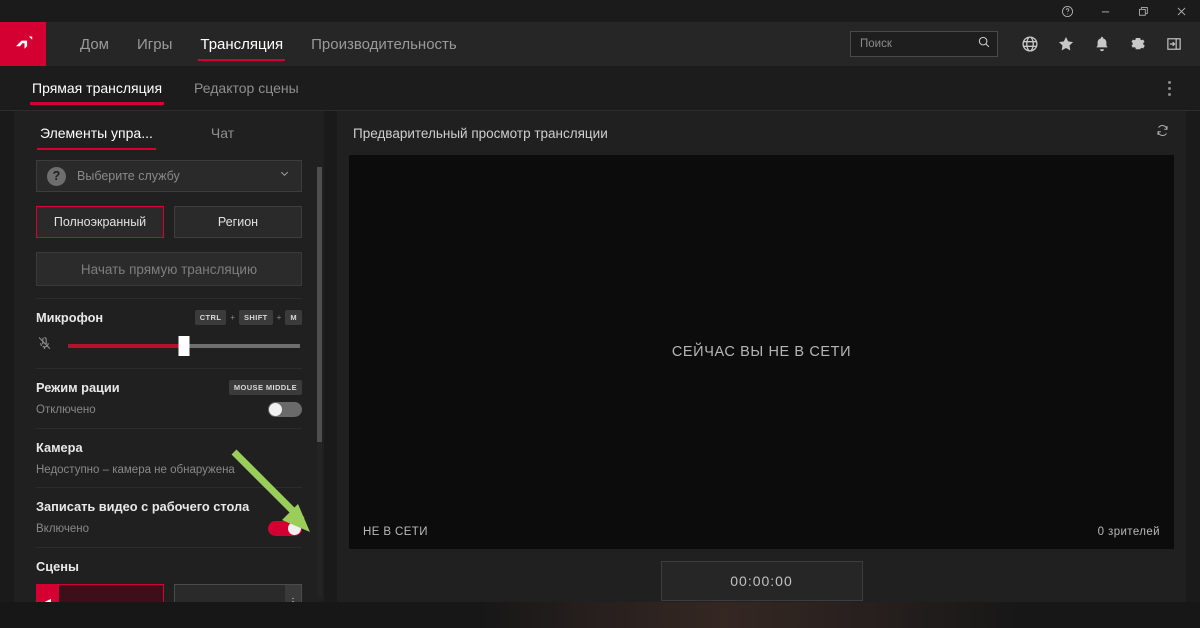 This screenshot has height=628, width=1200. What do you see at coordinates (169, 517) in the screenshot?
I see `desktop-recording-section: Записать видео с рабочего стола Включено` at bounding box center [169, 517].